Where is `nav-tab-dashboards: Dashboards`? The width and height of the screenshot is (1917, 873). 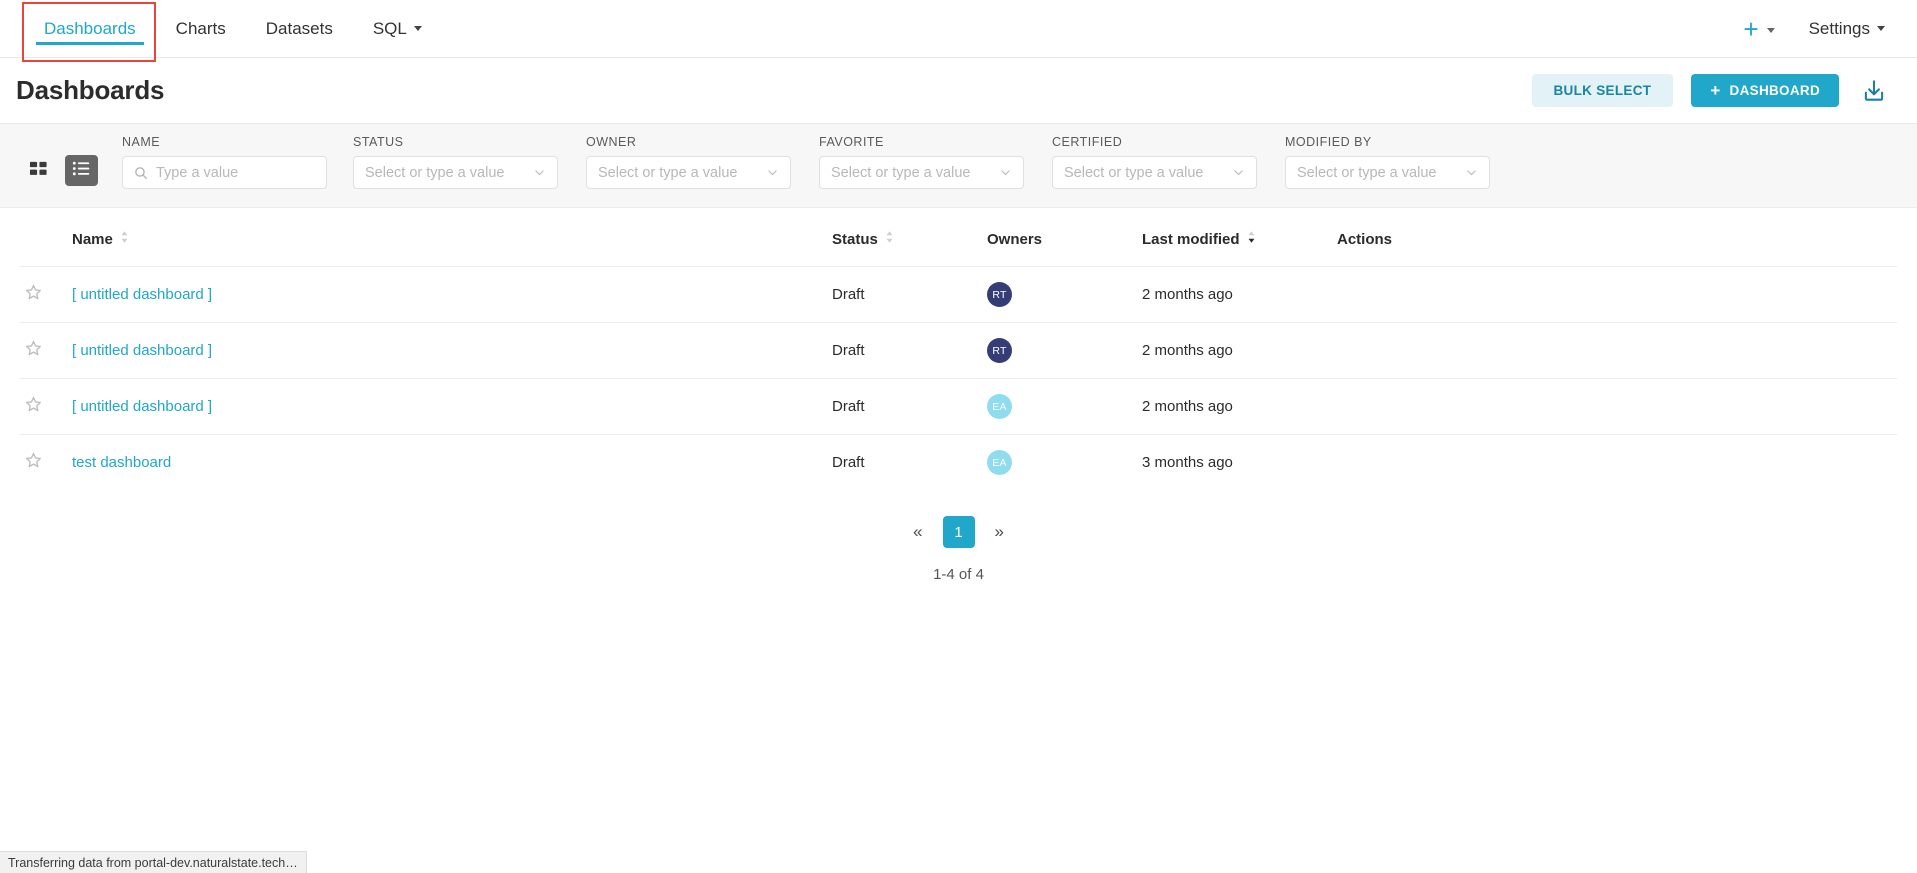
nav-tab-dashboards: Dashboards is located at coordinates (90, 28).